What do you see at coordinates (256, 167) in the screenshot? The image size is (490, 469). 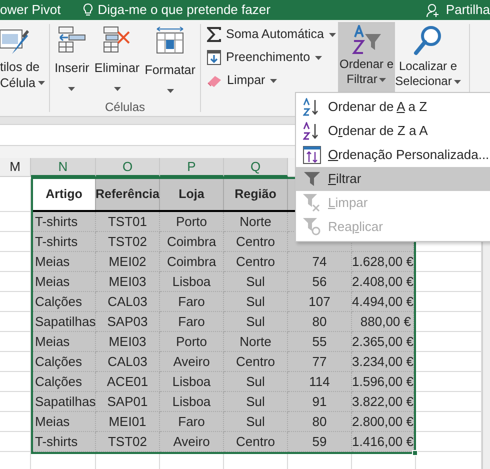 I see `column-header: Q` at bounding box center [256, 167].